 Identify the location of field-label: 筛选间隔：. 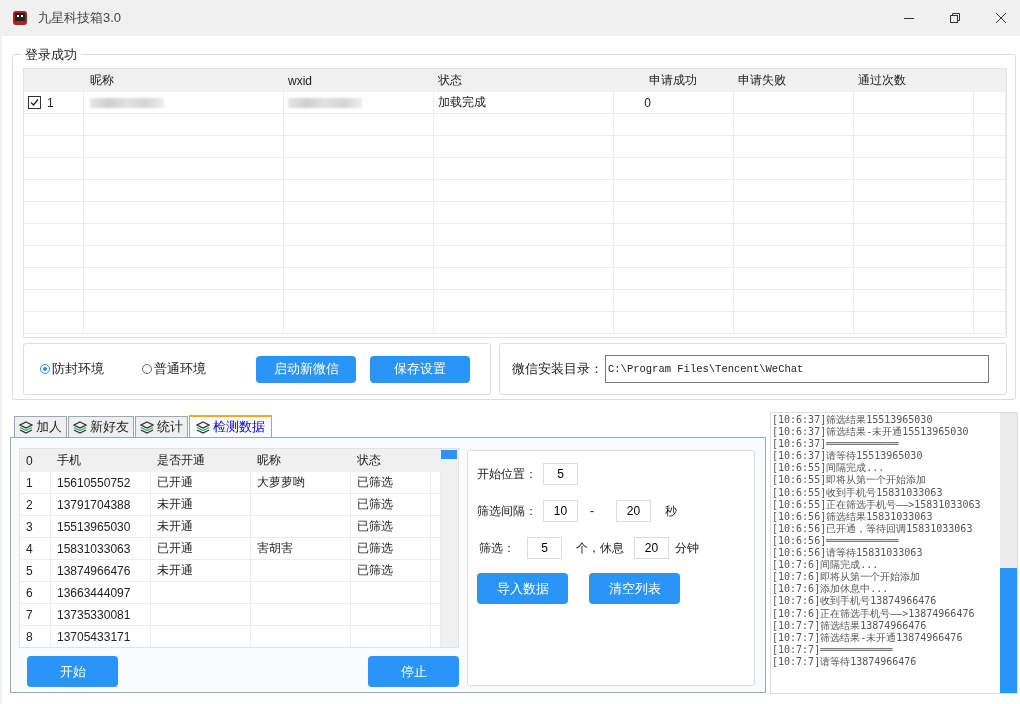
(507, 511).